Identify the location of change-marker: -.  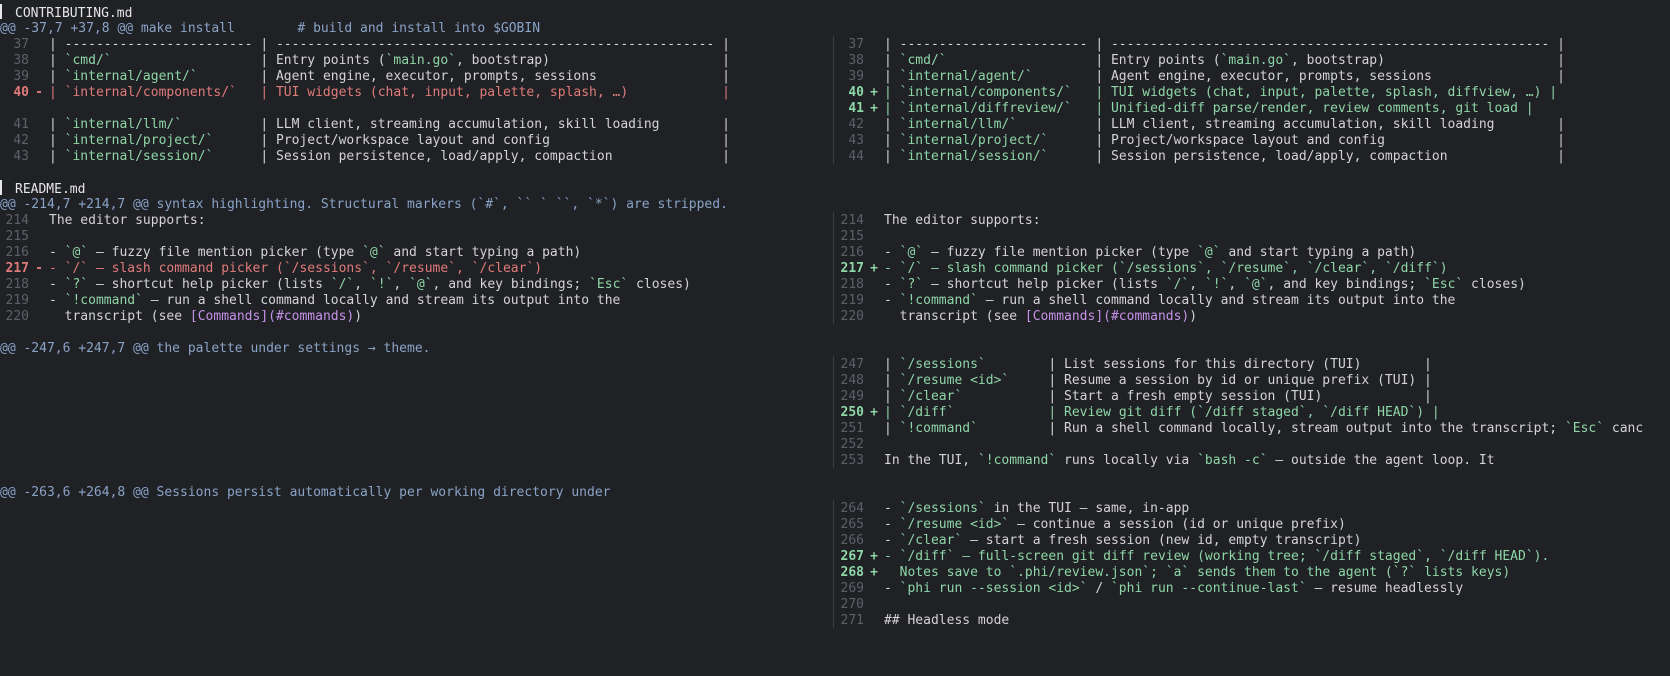
(39, 268).